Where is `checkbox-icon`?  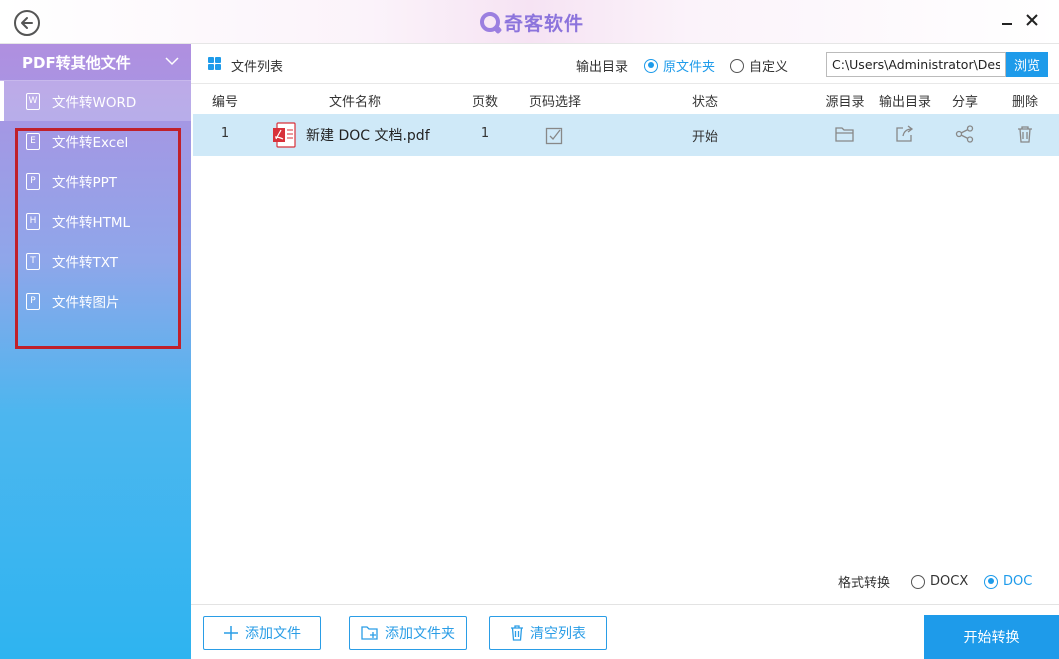
checkbox-icon is located at coordinates (555, 135).